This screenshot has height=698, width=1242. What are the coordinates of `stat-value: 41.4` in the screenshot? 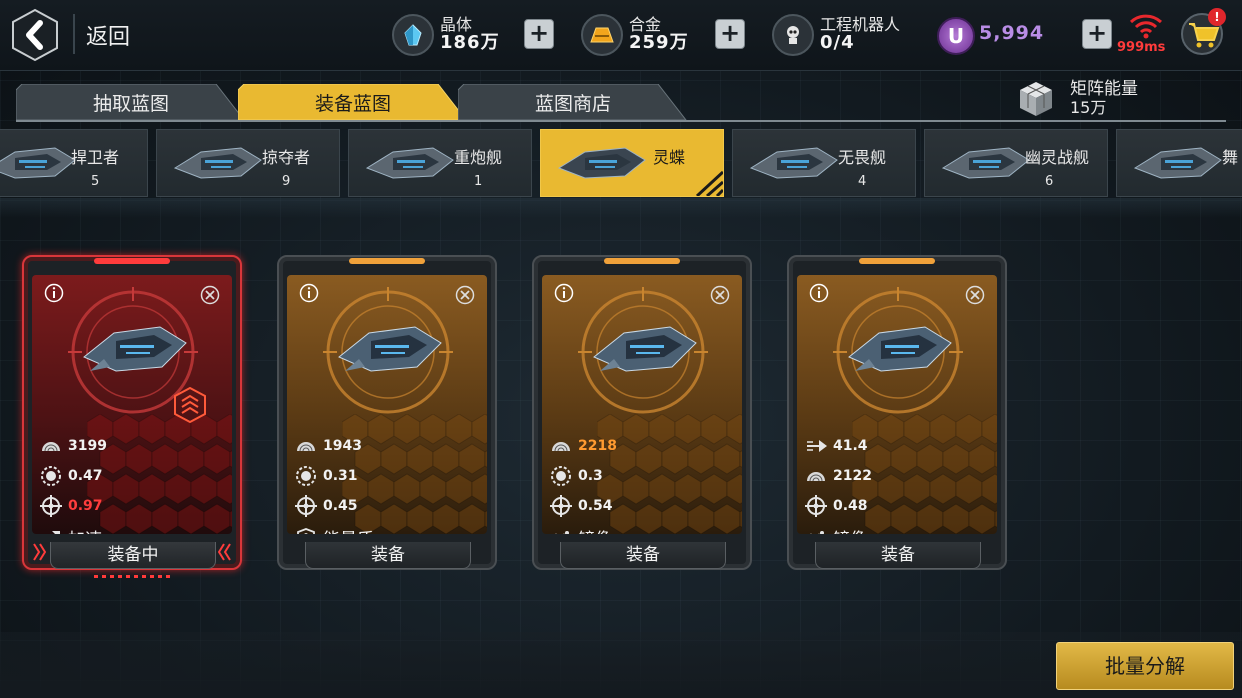 It's located at (850, 446).